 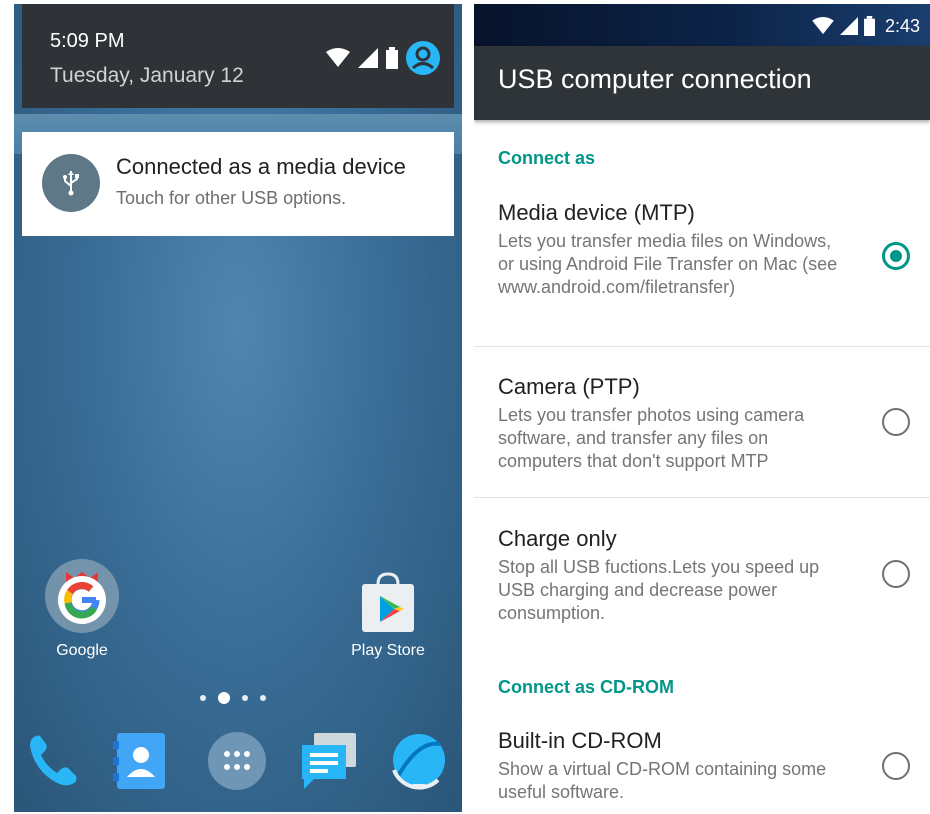 I want to click on date: Tuesday, January 12, so click(x=147, y=75).